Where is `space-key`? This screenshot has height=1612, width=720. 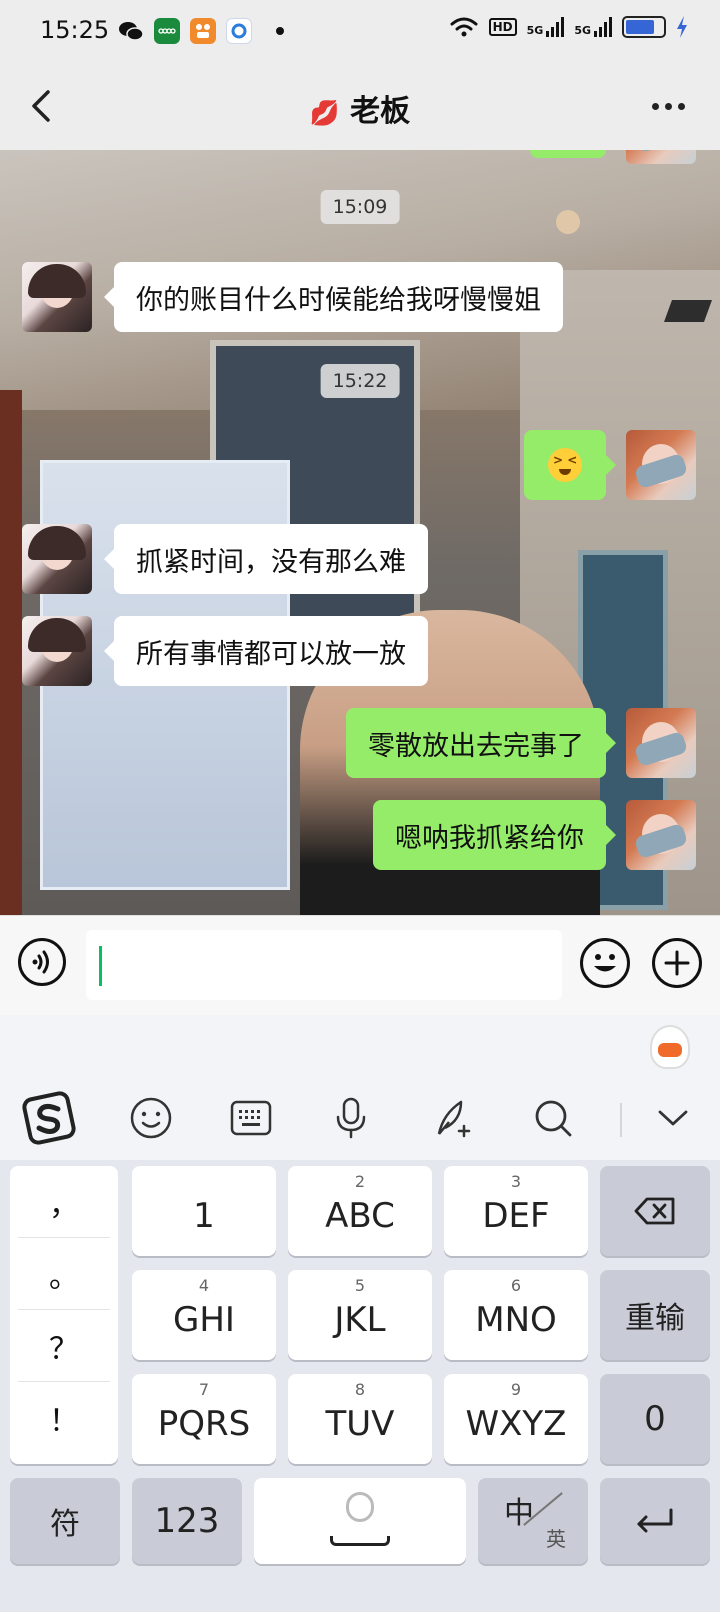 space-key is located at coordinates (360, 1521).